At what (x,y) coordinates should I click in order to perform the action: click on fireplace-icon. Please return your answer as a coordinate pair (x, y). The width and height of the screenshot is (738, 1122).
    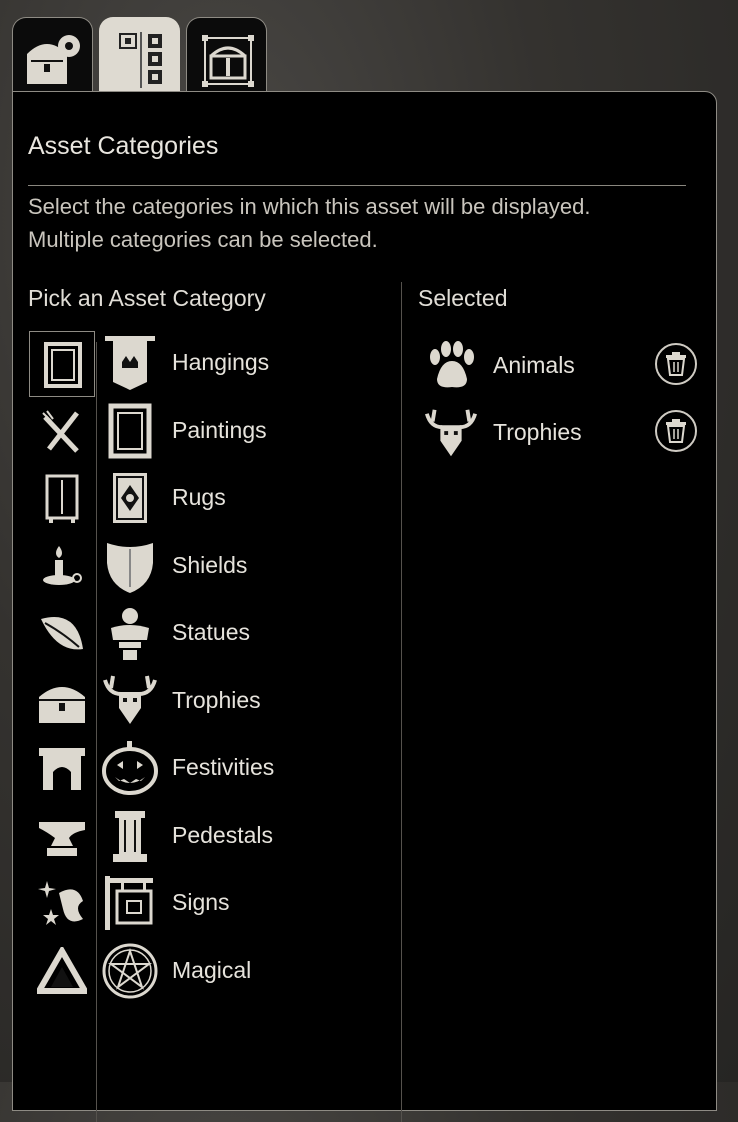
    Looking at the image, I should click on (62, 769).